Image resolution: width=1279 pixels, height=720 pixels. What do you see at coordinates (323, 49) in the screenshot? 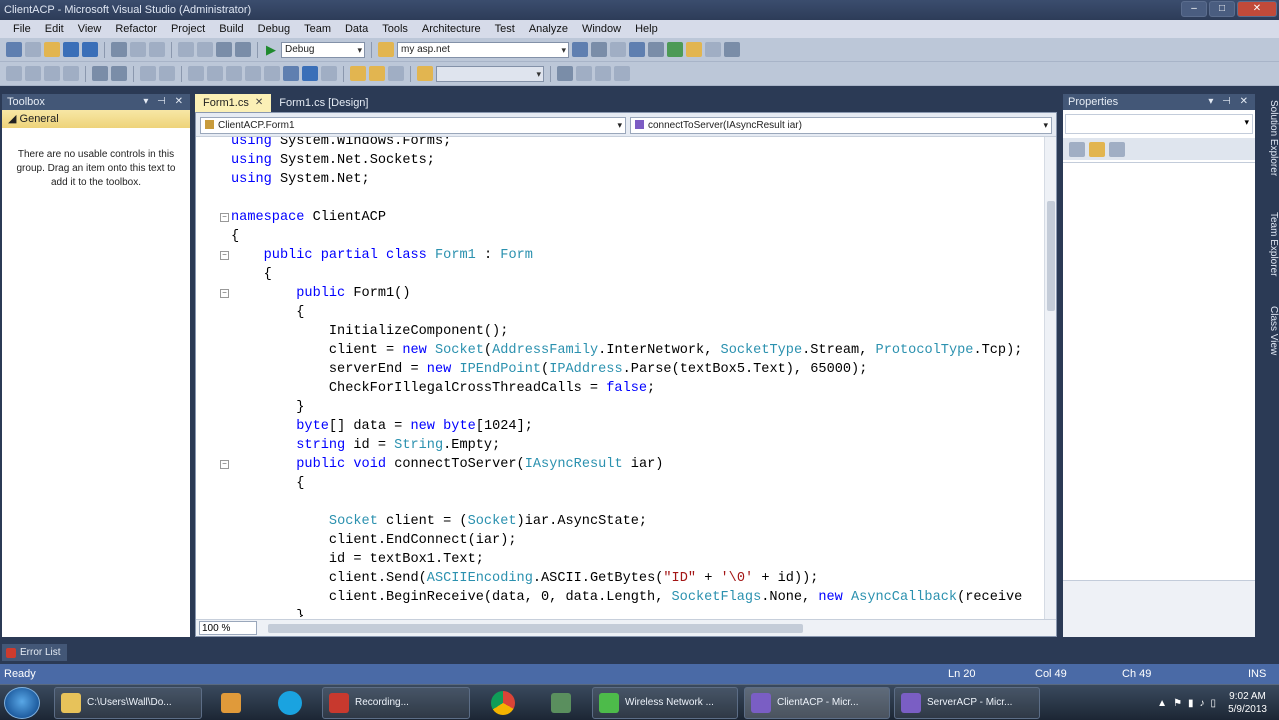
I see `solution-configuration-select: Debug` at bounding box center [323, 49].